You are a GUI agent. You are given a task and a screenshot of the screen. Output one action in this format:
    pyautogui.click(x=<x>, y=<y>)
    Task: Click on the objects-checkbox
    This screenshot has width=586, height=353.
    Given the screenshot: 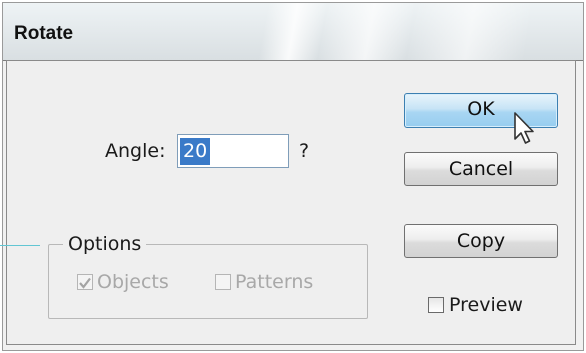 What is the action you would take?
    pyautogui.click(x=85, y=282)
    